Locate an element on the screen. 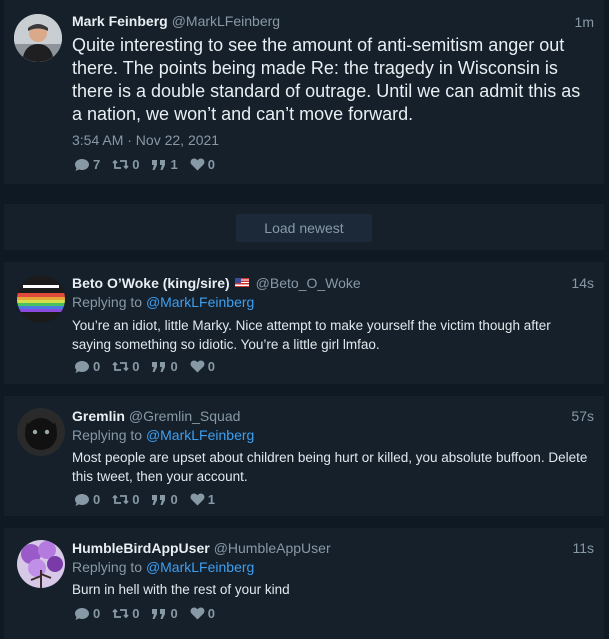 Image resolution: width=609 pixels, height=639 pixels. tweet-time: 57s is located at coordinates (582, 416).